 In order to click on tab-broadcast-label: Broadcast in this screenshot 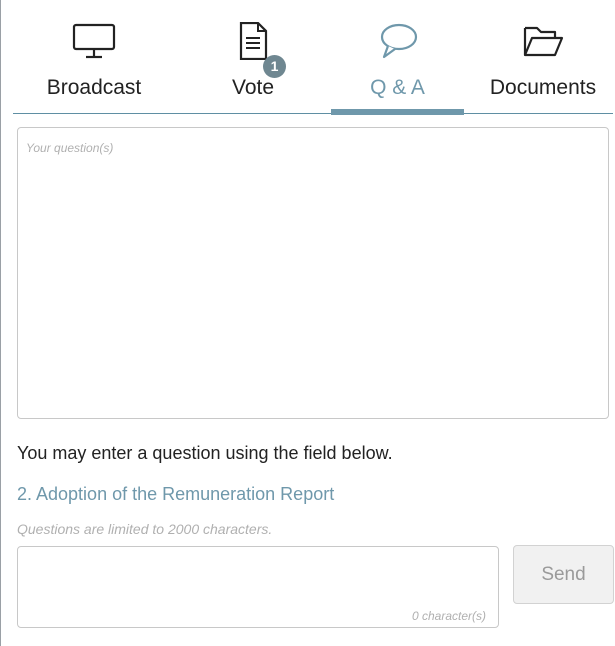, I will do `click(94, 87)`.